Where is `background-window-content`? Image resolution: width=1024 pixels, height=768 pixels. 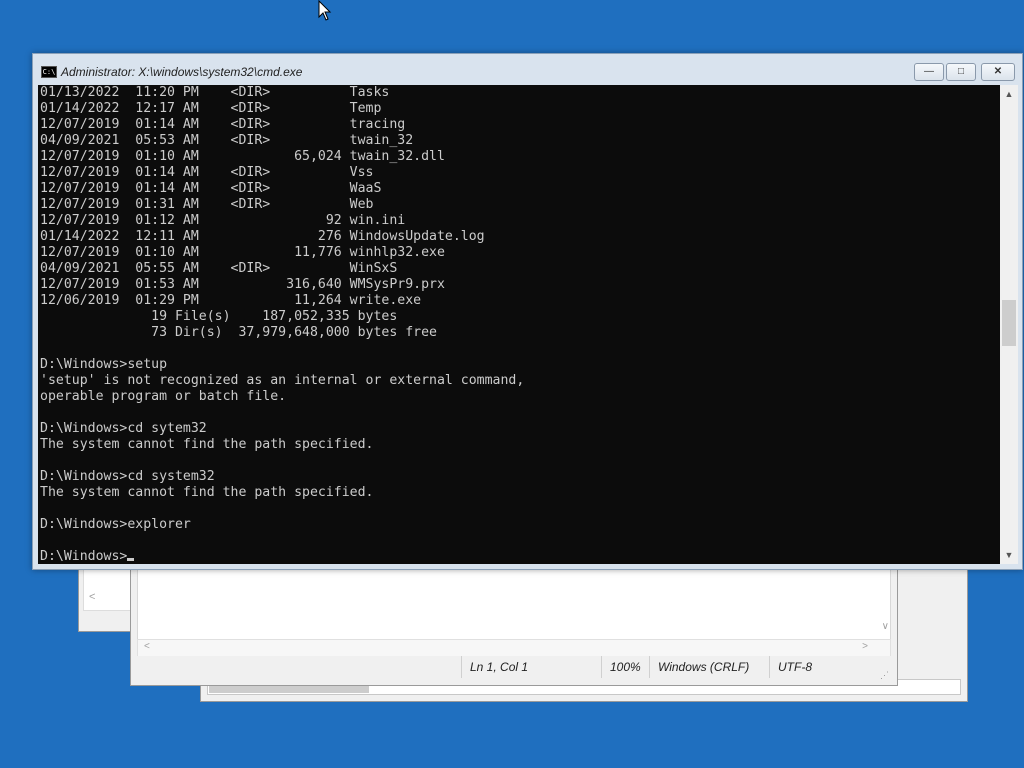
background-window-content is located at coordinates (110, 588).